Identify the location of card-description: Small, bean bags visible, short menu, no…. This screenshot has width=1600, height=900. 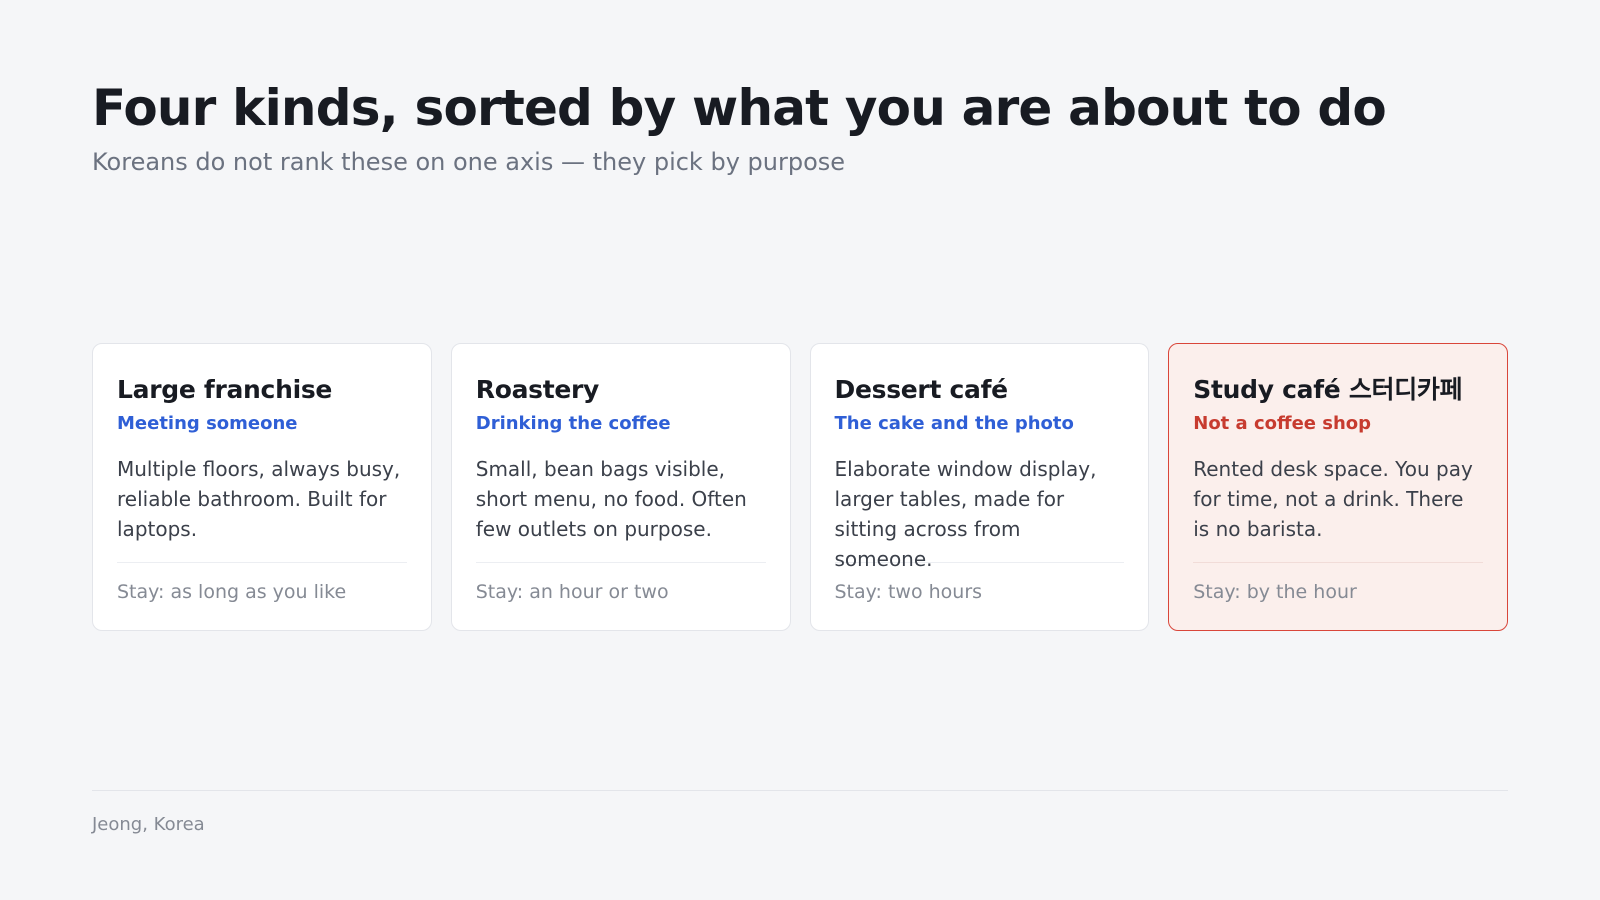
(611, 499).